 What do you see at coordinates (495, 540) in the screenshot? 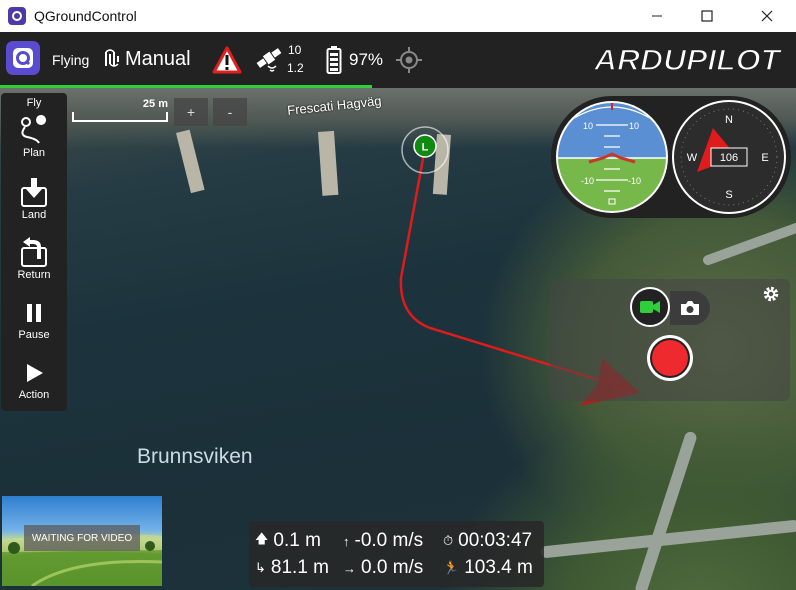
I see `flight-time-text: 00:03:47` at bounding box center [495, 540].